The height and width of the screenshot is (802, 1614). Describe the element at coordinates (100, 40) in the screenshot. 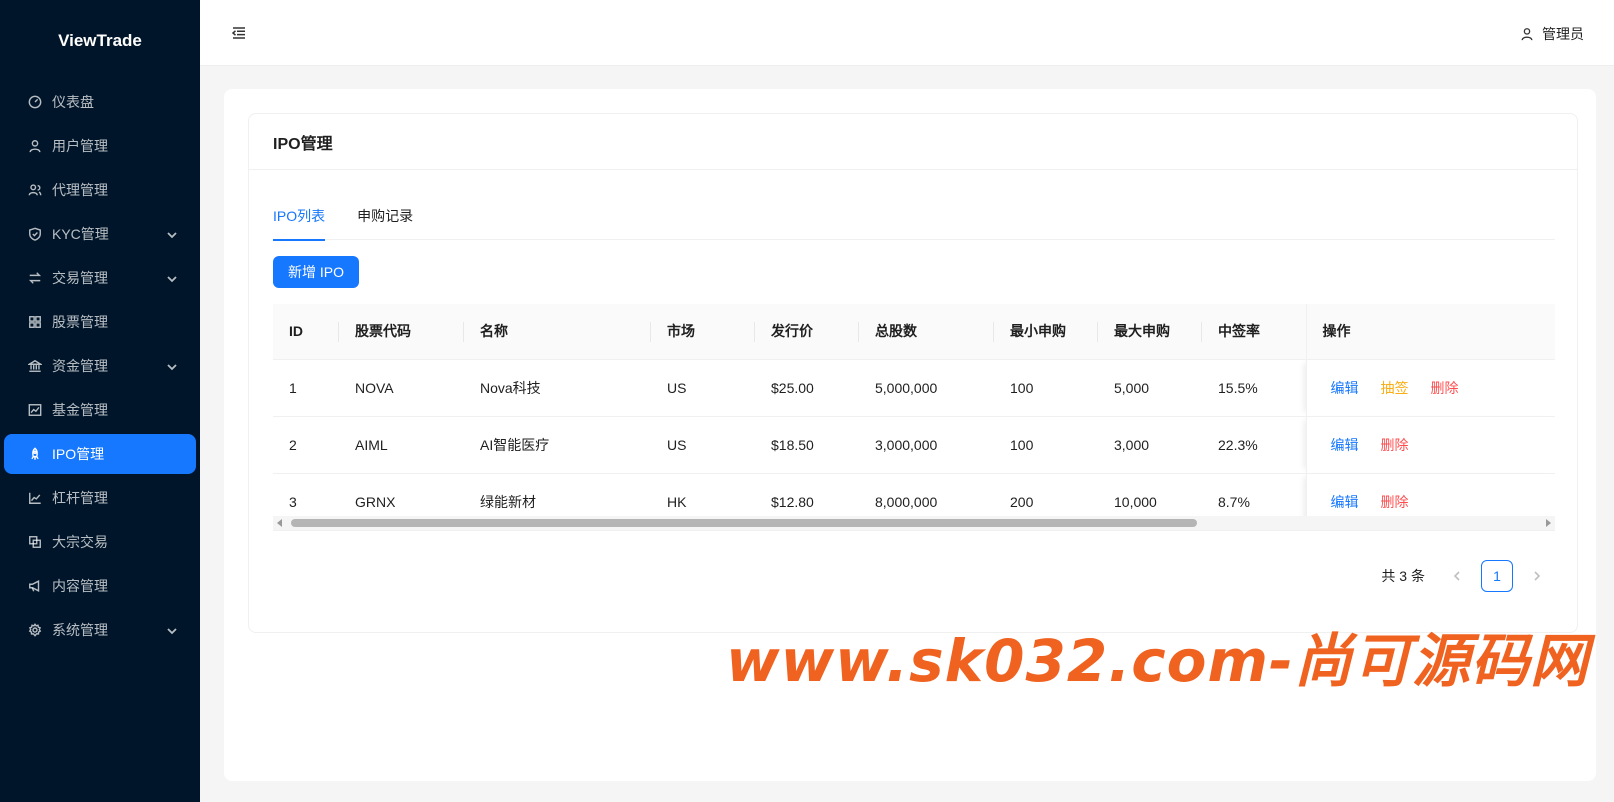

I see `app-logo: ViewTrade` at that location.